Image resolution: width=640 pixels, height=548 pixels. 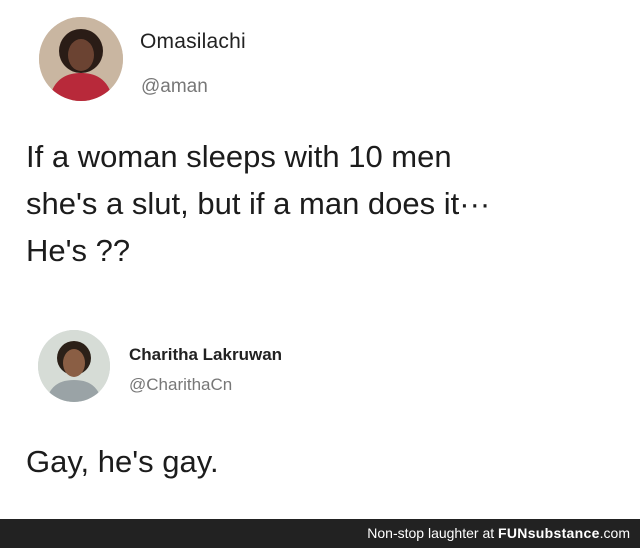 I want to click on tweet-text: Gay, he's gay., so click(x=122, y=461).